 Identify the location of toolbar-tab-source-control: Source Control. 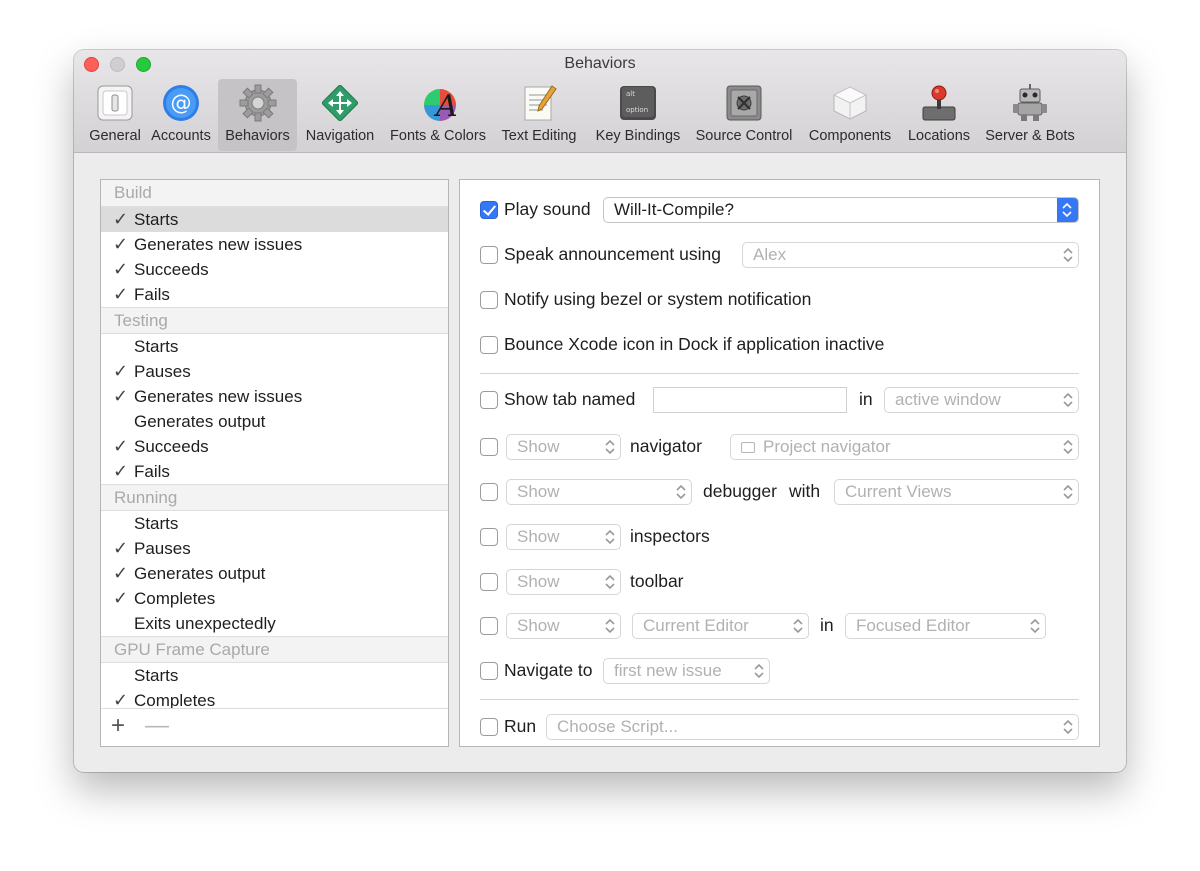
(744, 115).